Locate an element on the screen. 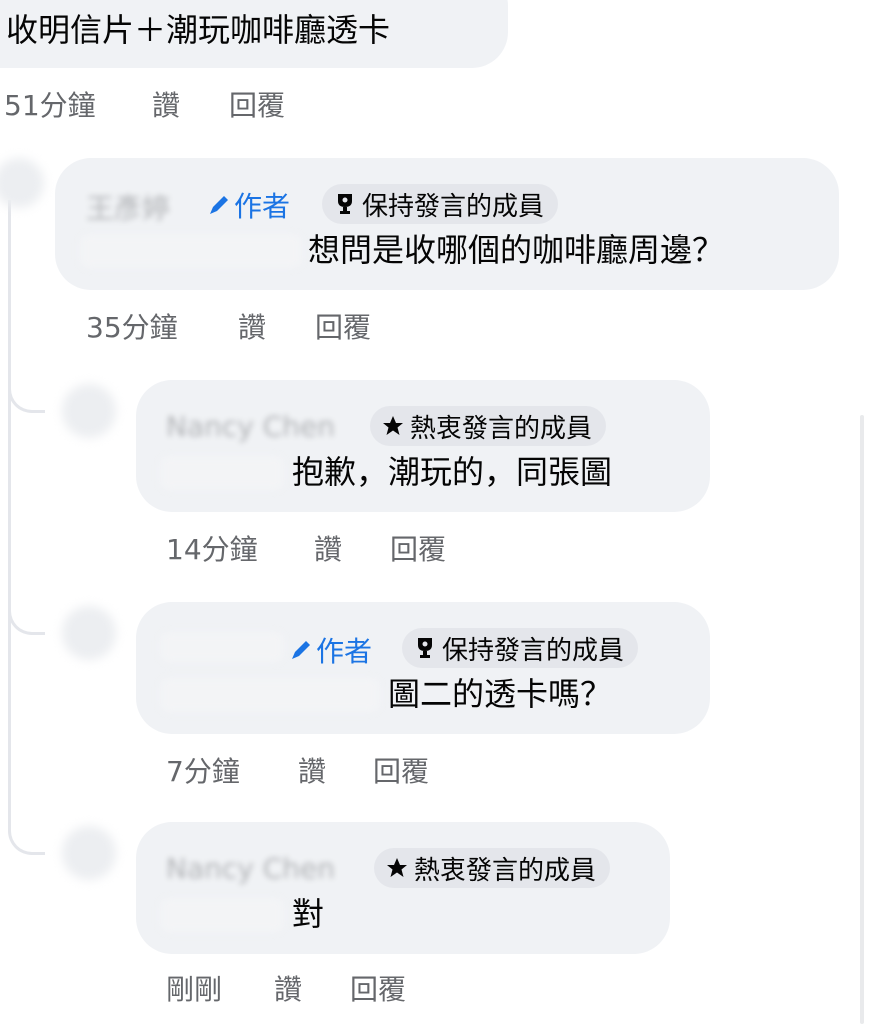 Image resolution: width=872 pixels, height=1024 pixels. comment-time: 51分鐘 is located at coordinates (50, 104).